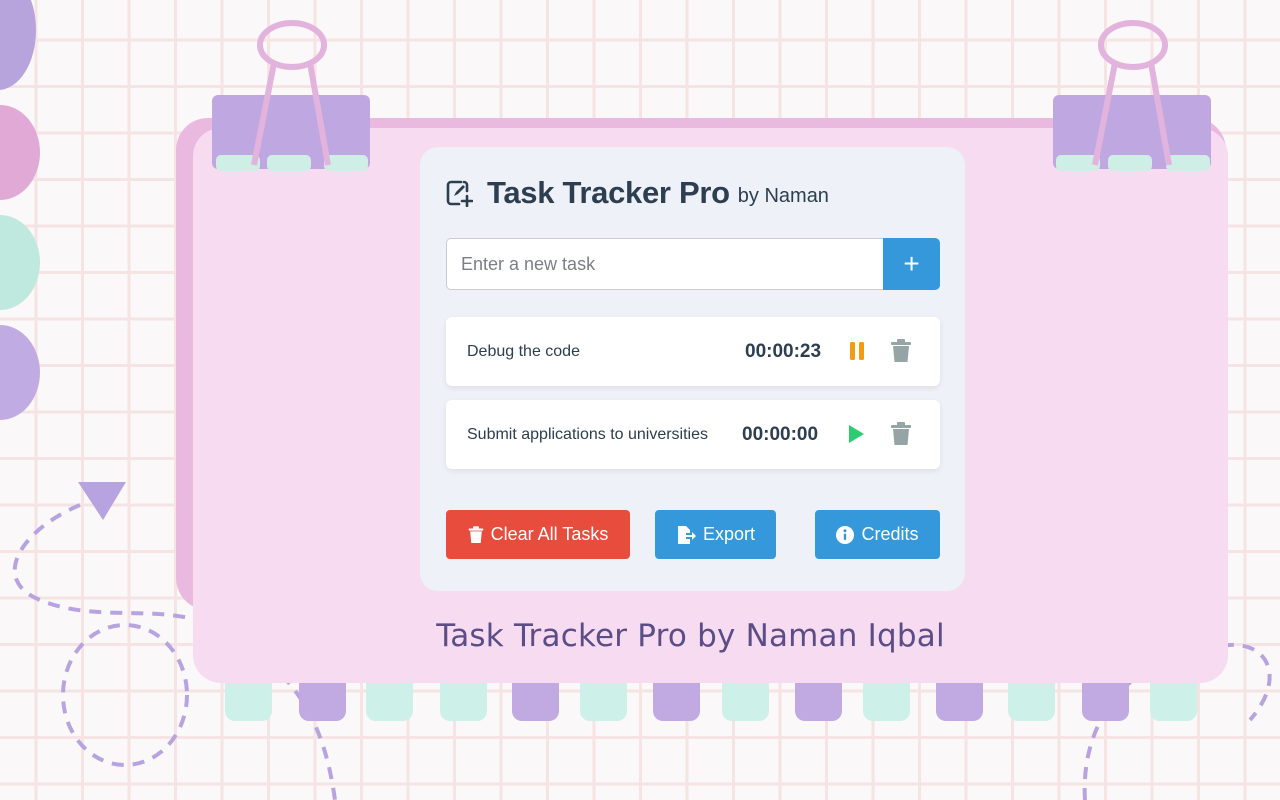  I want to click on credits-button: Credits, so click(877, 534).